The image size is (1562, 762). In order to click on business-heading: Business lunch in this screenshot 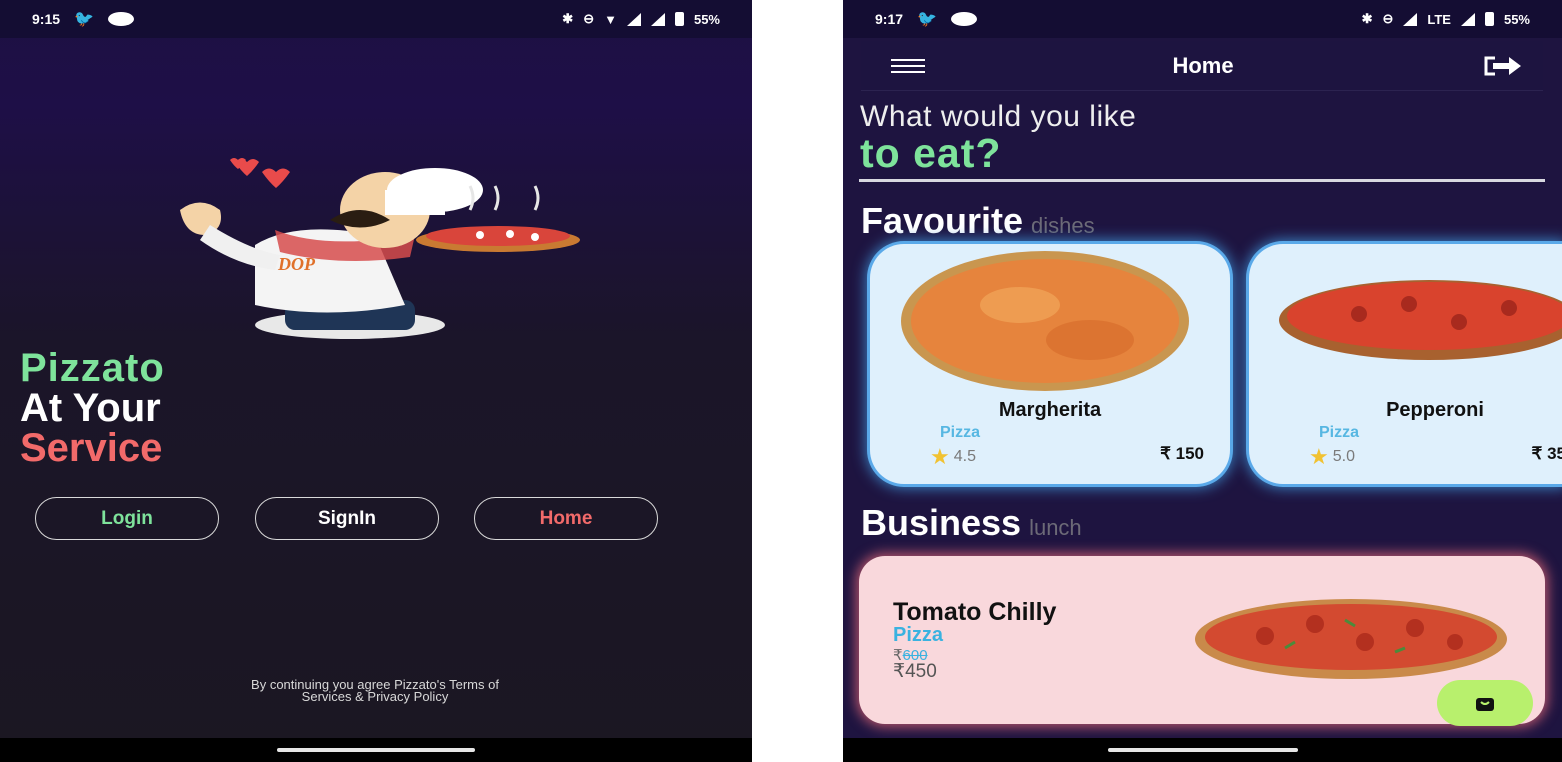, I will do `click(971, 523)`.